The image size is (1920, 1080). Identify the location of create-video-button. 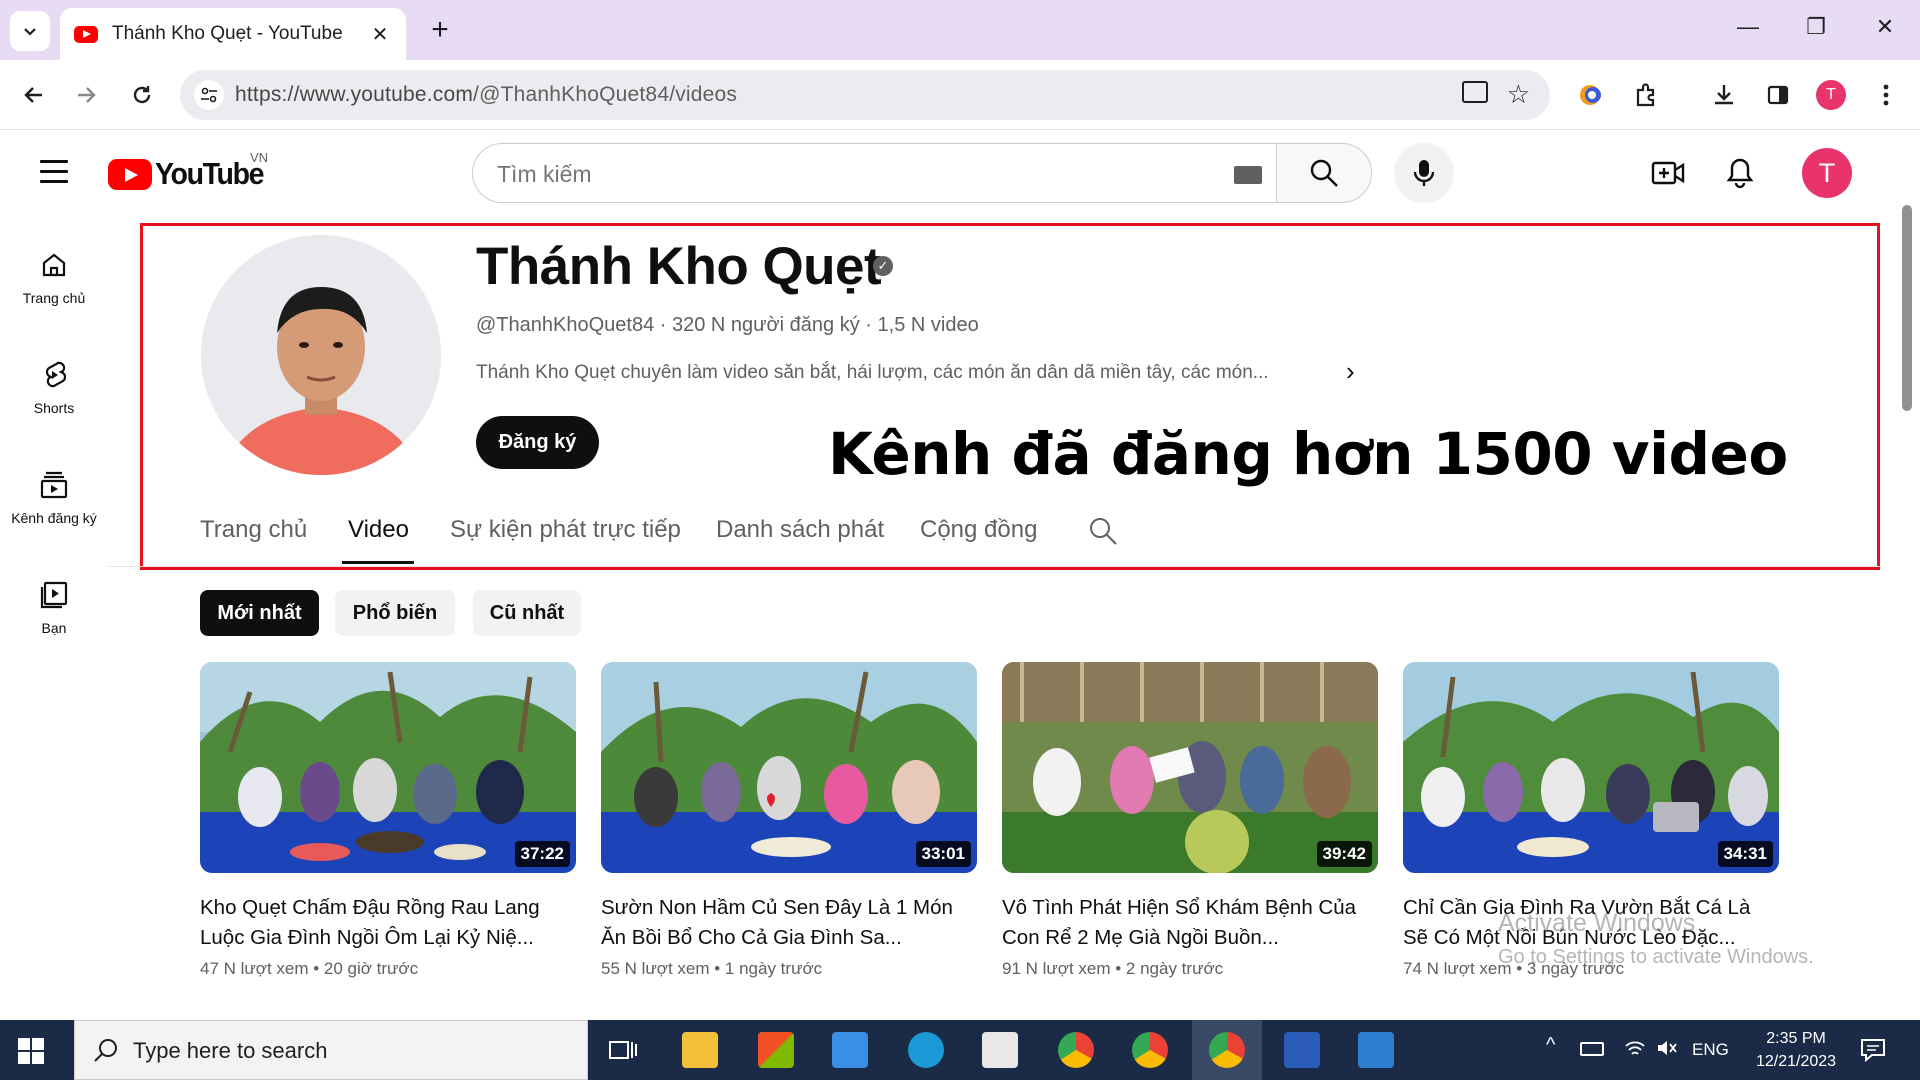
(1668, 173).